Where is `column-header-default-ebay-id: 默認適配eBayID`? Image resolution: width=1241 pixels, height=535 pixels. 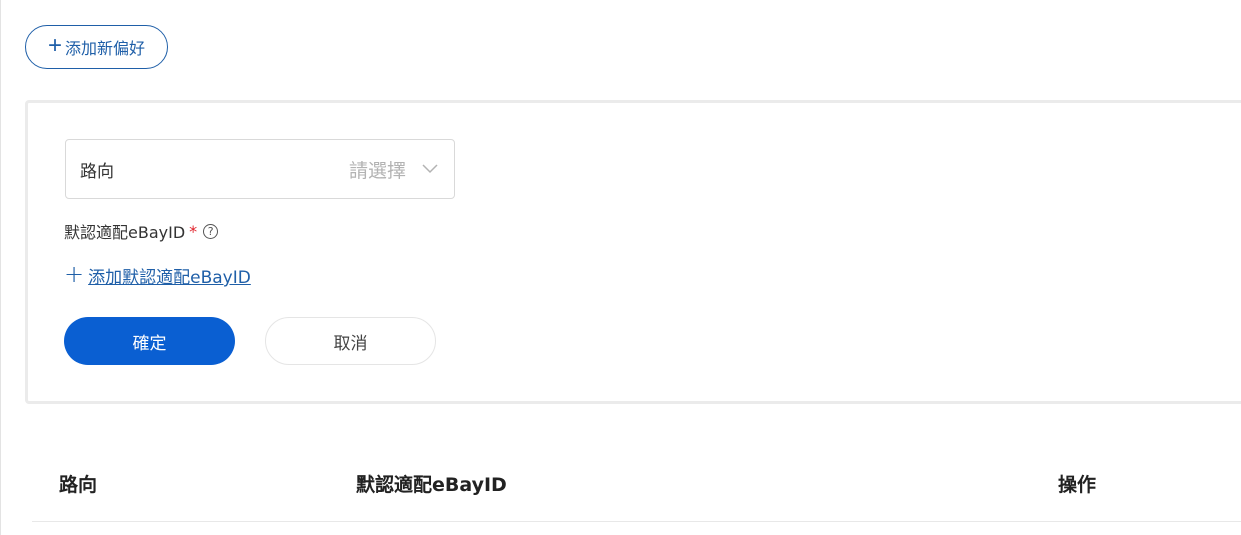
column-header-default-ebay-id: 默認適配eBayID is located at coordinates (431, 485).